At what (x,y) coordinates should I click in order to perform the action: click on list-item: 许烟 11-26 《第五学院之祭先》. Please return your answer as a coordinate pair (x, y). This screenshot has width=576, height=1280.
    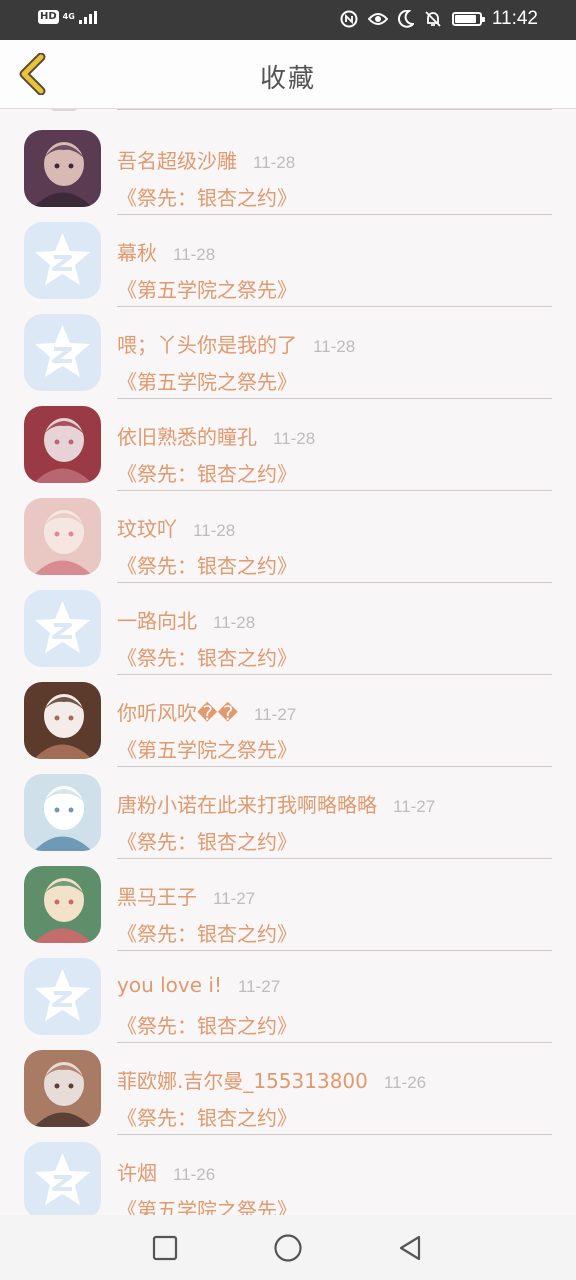
    Looking at the image, I should click on (288, 1174).